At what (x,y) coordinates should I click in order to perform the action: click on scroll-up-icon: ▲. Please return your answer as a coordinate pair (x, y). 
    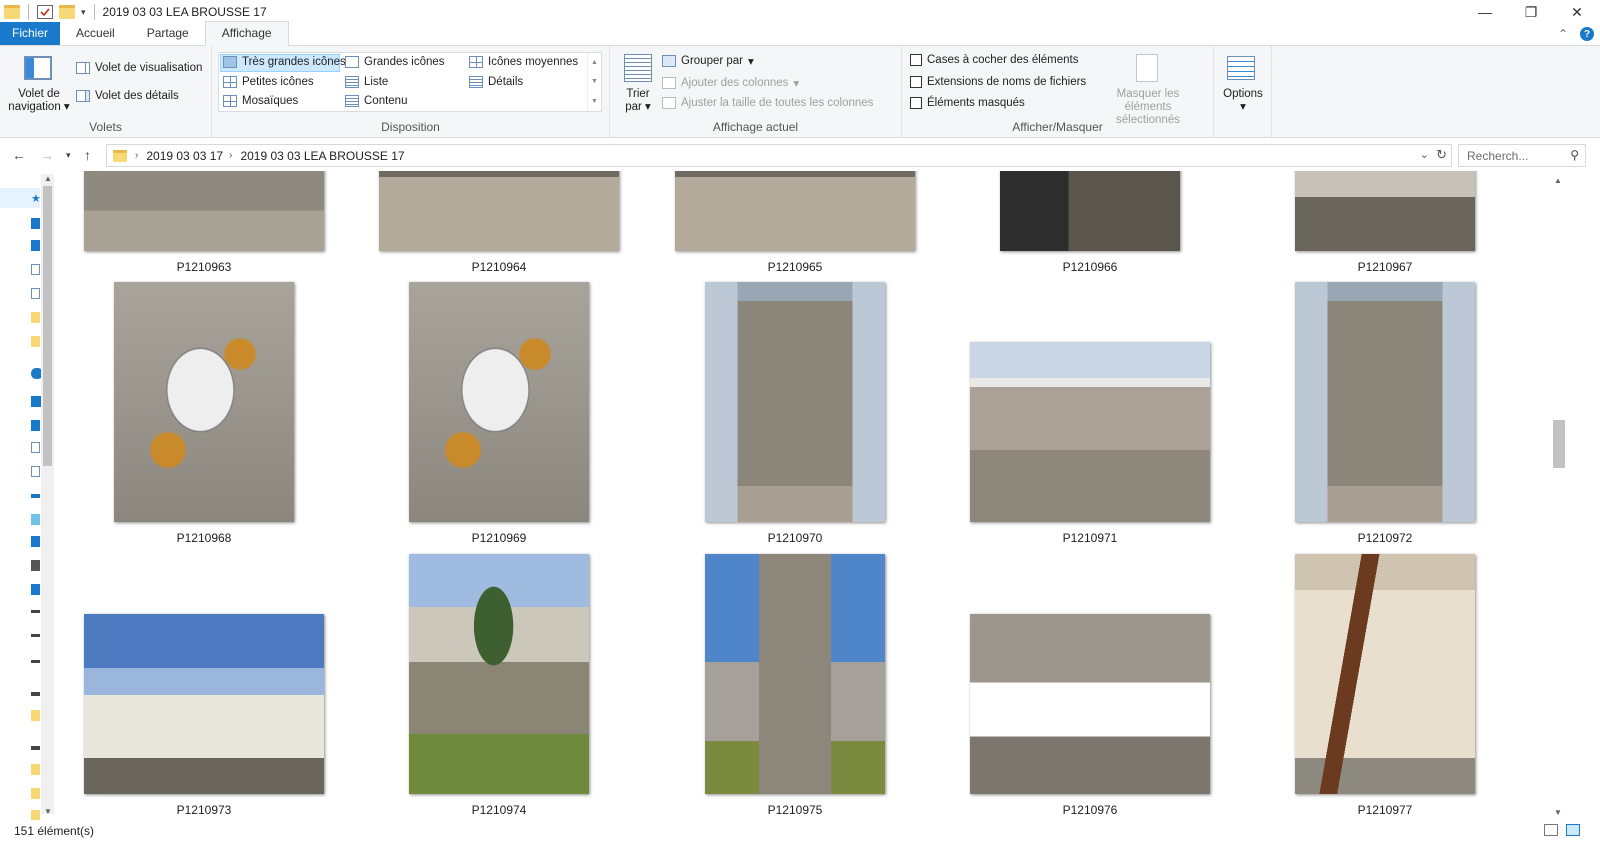
    Looking at the image, I should click on (48, 178).